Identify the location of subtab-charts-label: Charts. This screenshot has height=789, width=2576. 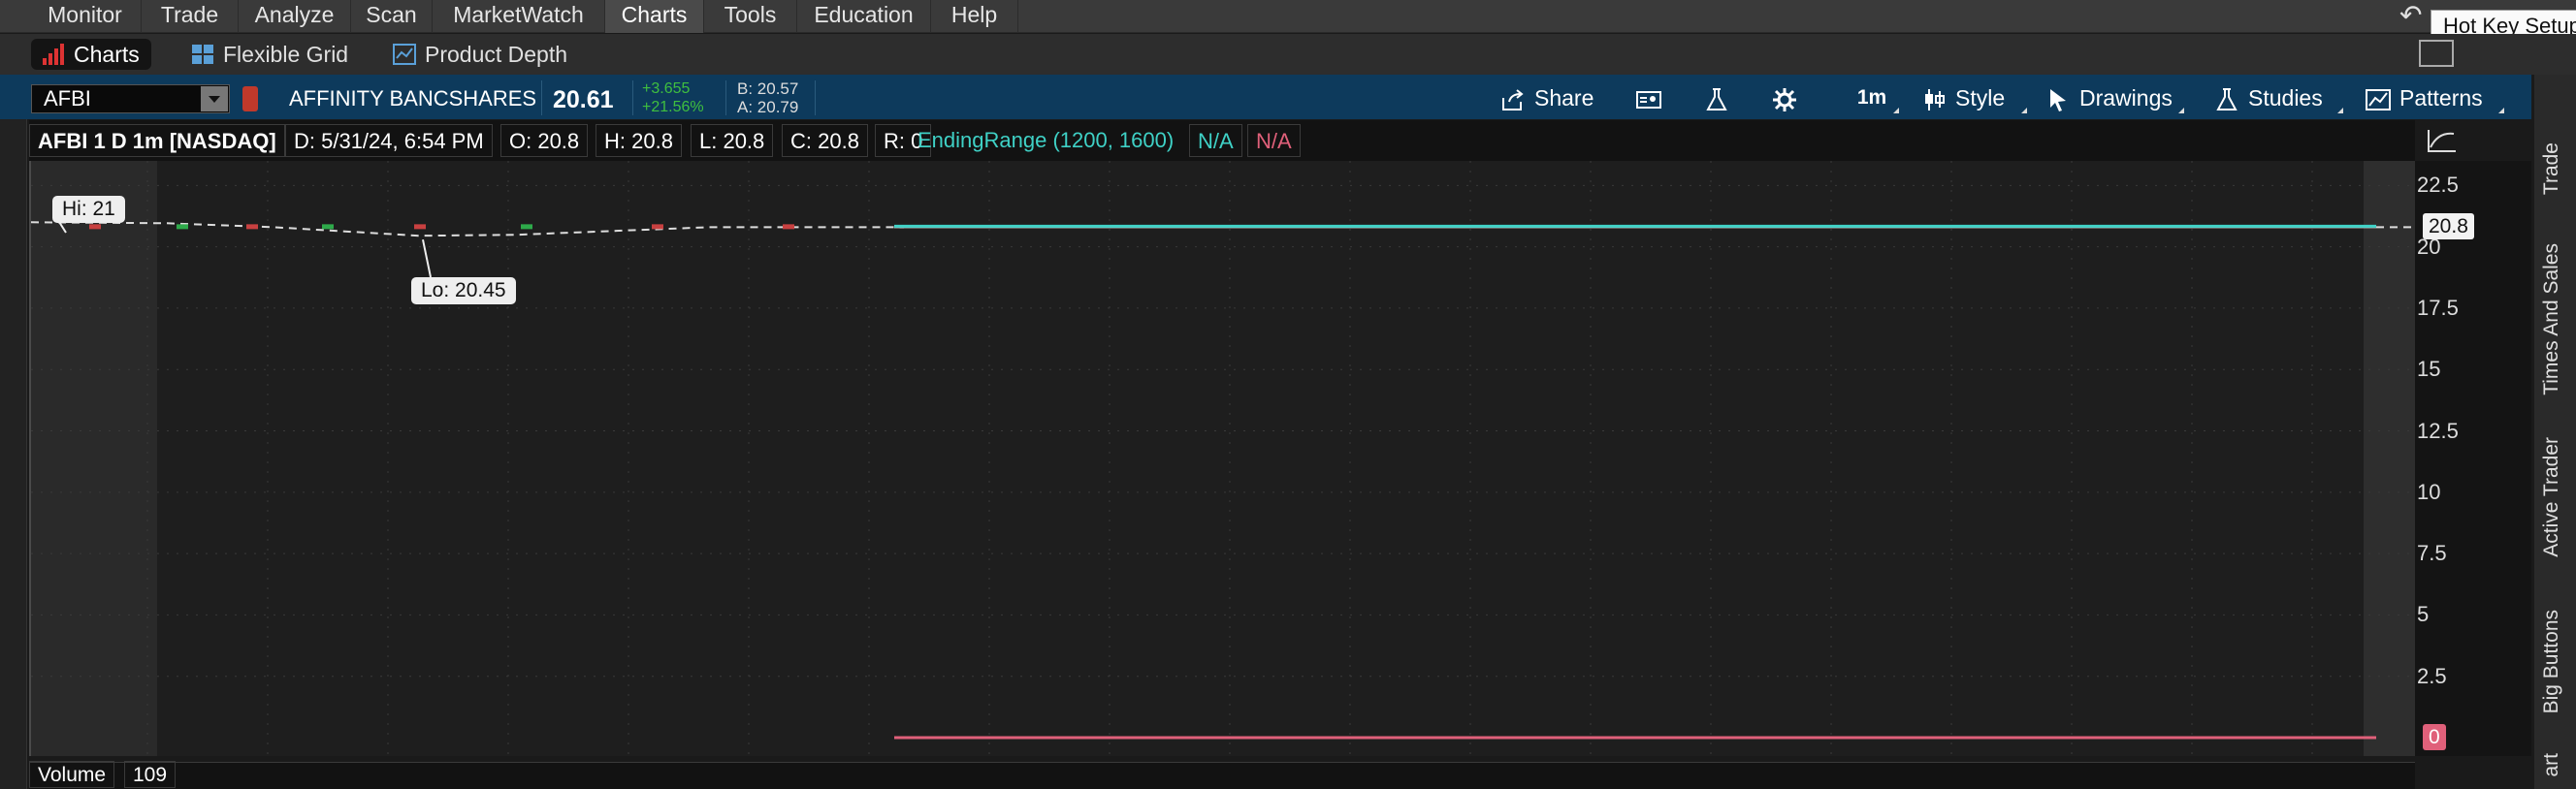
(107, 55).